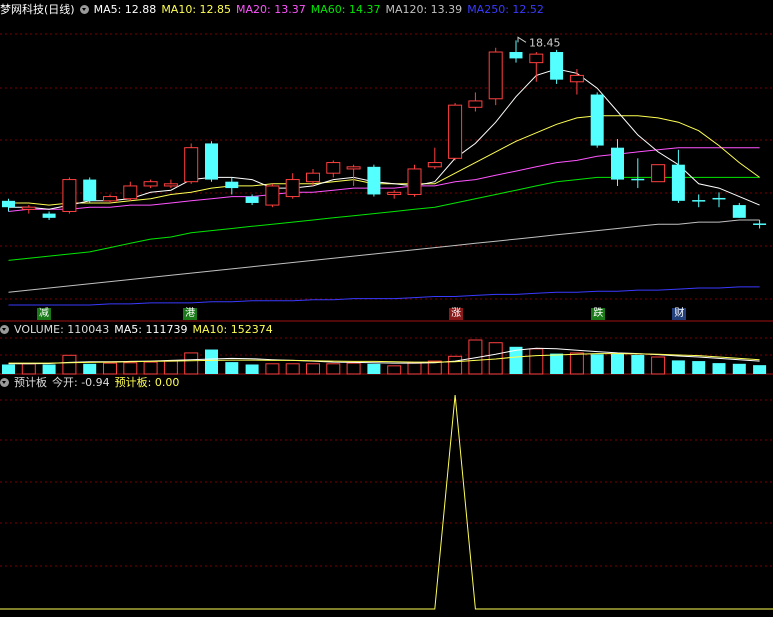 This screenshot has width=773, height=617. What do you see at coordinates (44, 314) in the screenshot?
I see `event-marker: 减` at bounding box center [44, 314].